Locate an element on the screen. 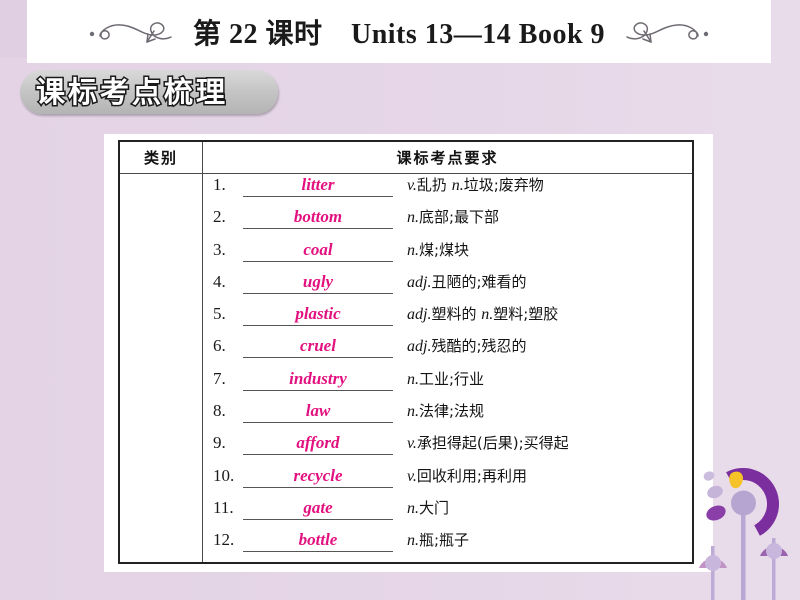 The image size is (800, 600). definition-text: adj.塑料的 n.塑料;塑胶 is located at coordinates (542, 313).